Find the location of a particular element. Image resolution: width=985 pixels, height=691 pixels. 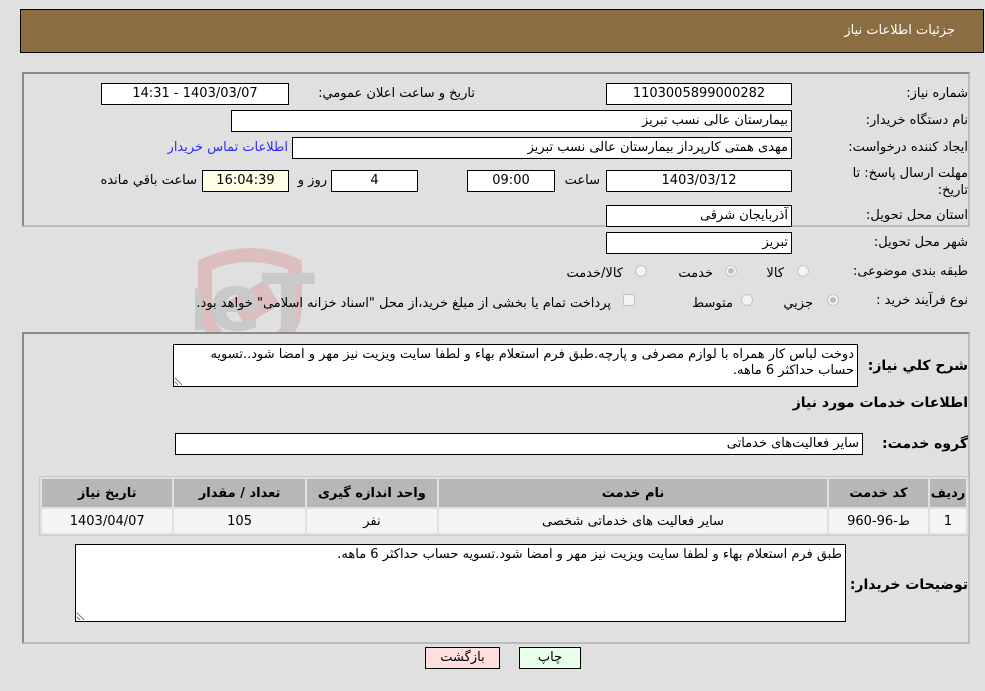

cell-service-code: ط-96-960 is located at coordinates (878, 521).